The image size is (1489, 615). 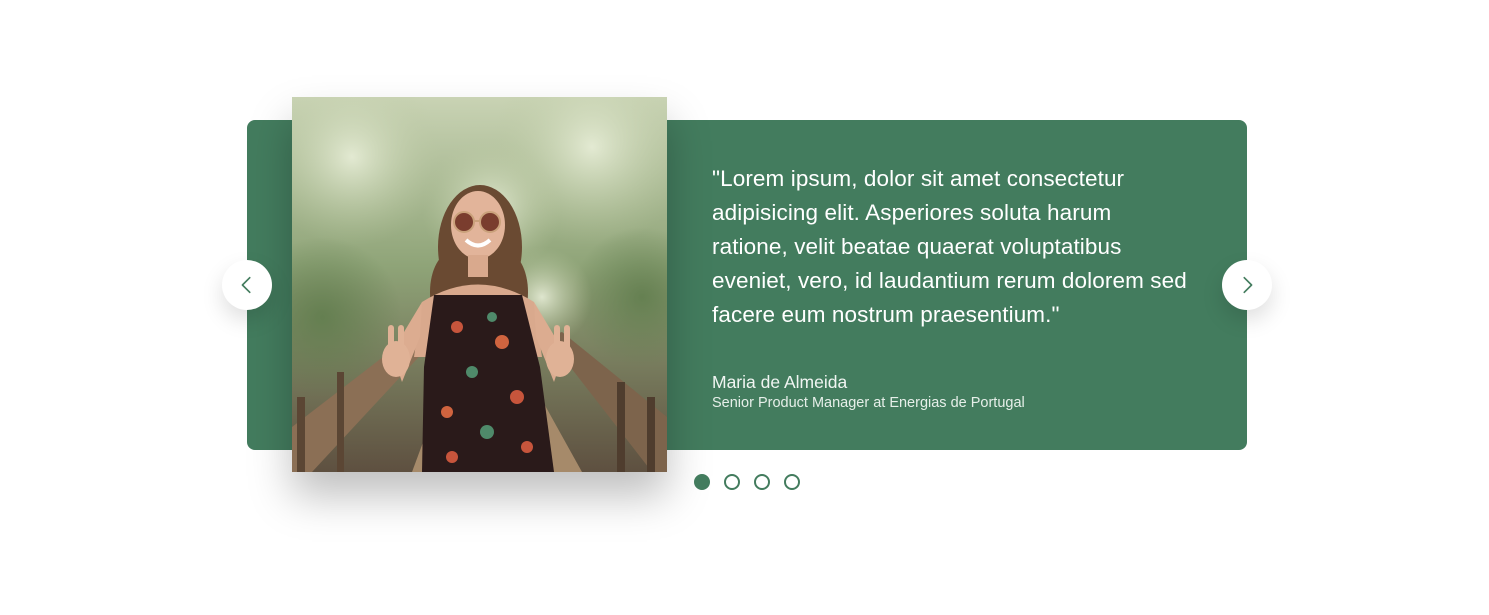 What do you see at coordinates (747, 482) in the screenshot?
I see `pagination-dots` at bounding box center [747, 482].